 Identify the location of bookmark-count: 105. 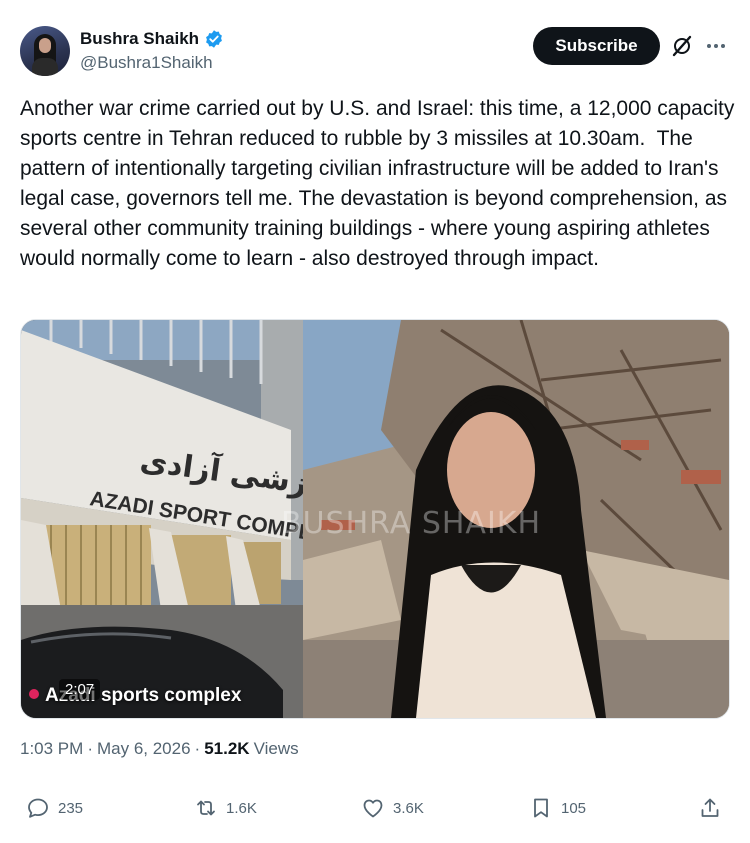
(574, 808).